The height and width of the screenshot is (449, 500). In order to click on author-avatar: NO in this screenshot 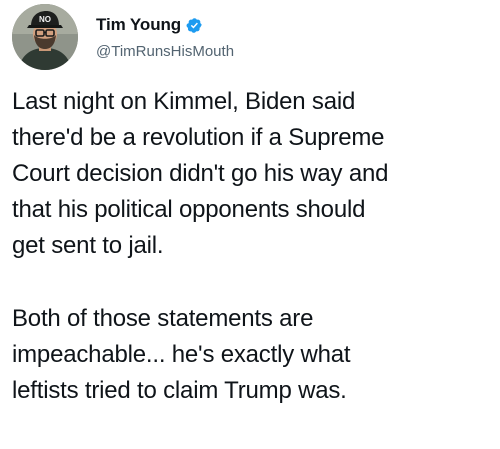, I will do `click(45, 37)`.